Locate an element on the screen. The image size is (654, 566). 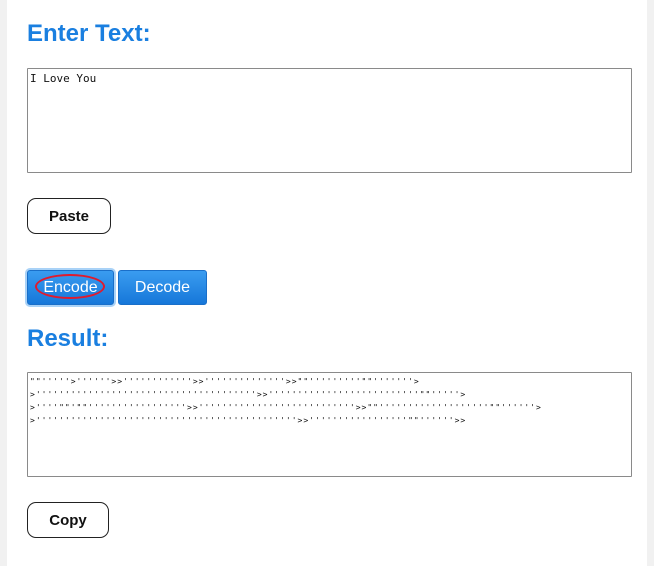
decode-button: Decode is located at coordinates (162, 287).